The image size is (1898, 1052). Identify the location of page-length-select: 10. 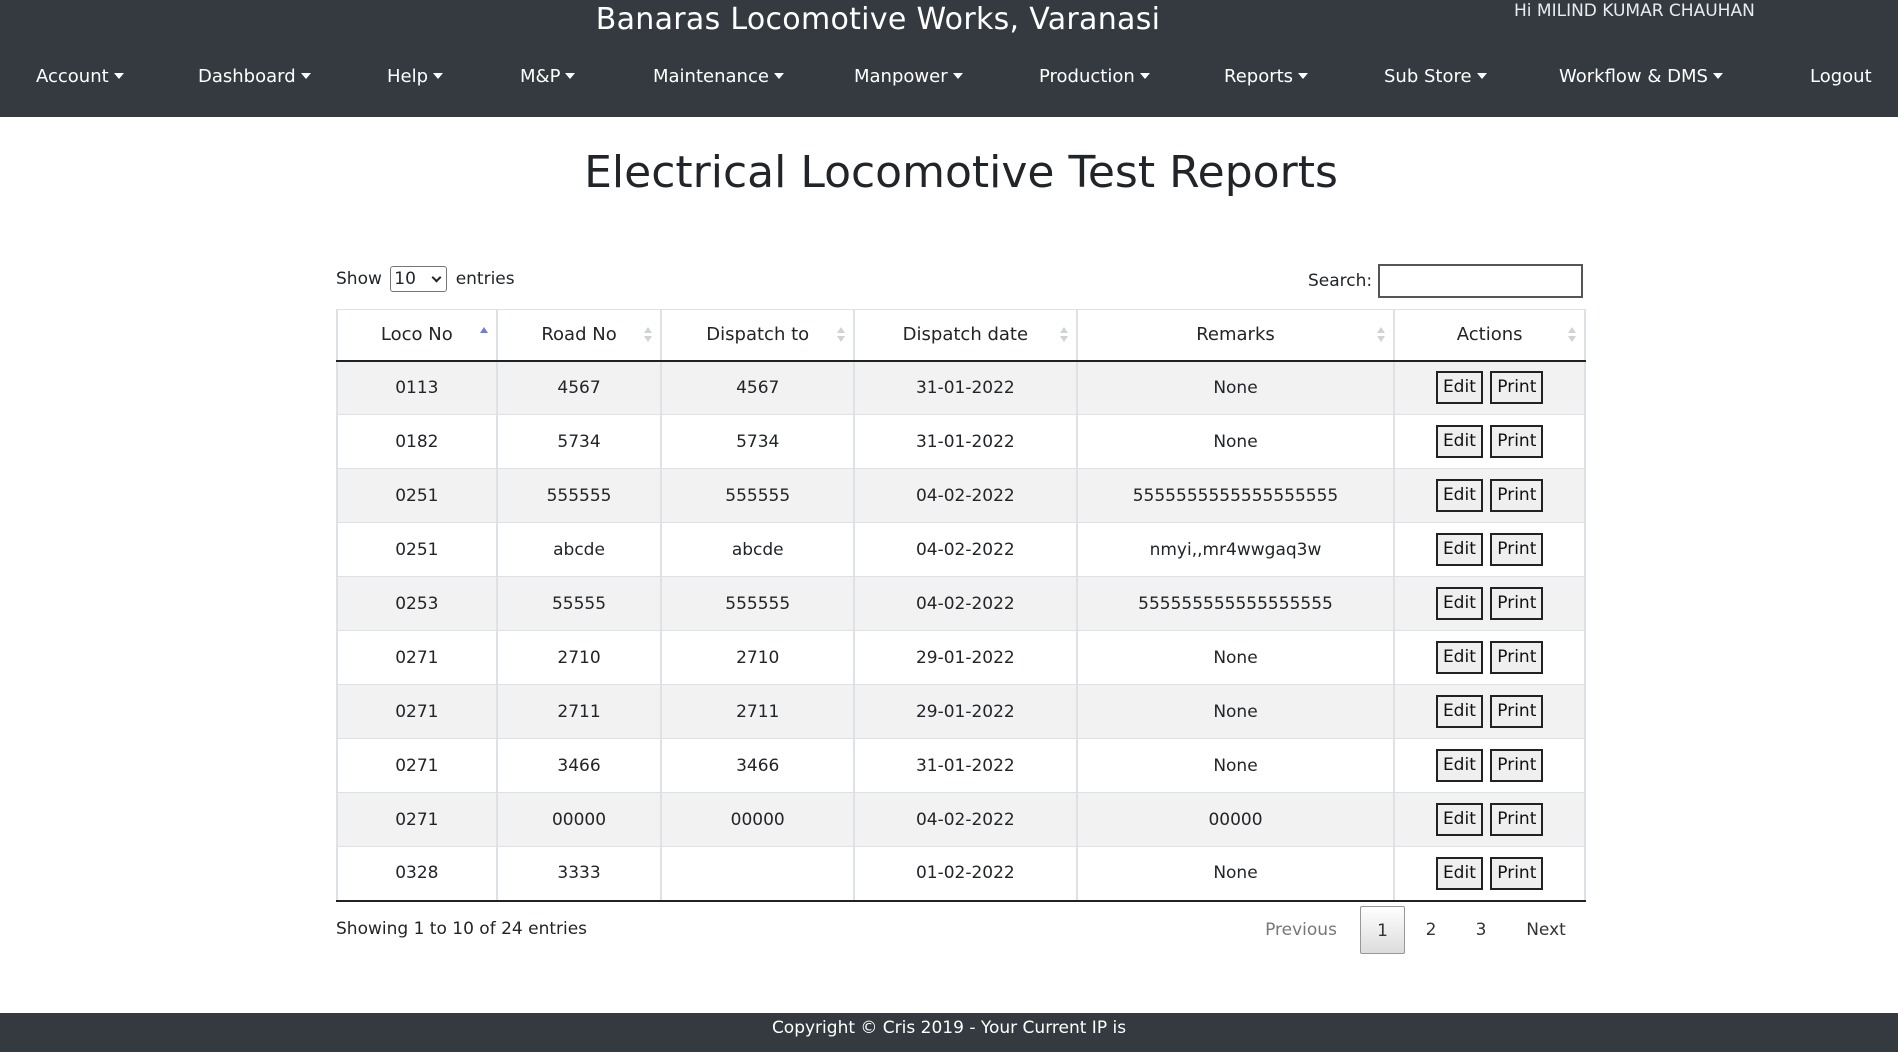
(419, 279).